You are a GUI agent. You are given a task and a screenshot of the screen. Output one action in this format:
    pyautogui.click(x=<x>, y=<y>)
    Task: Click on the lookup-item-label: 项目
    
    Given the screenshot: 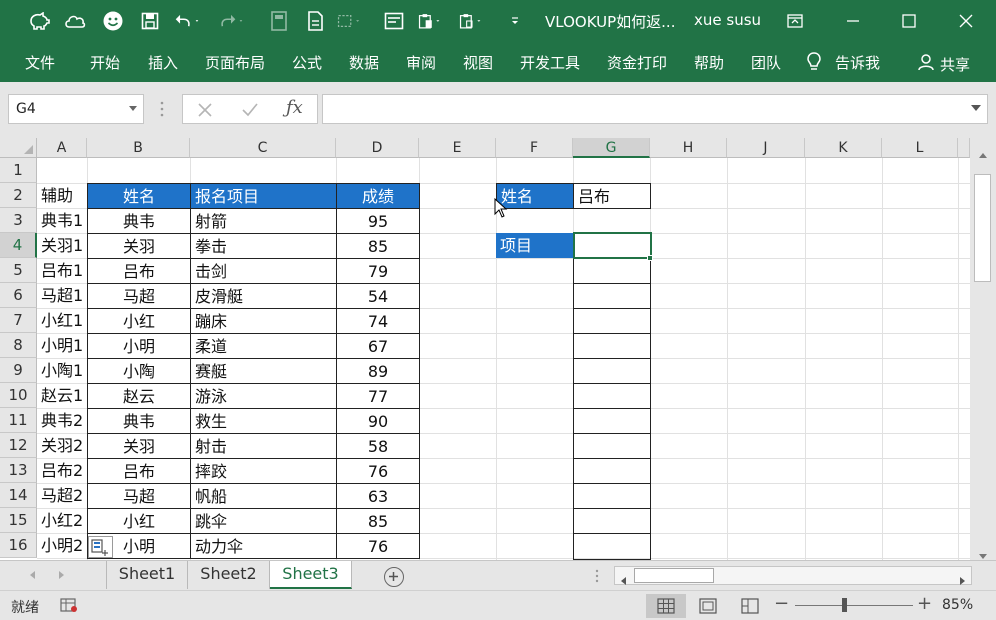 What is the action you would take?
    pyautogui.click(x=534, y=245)
    